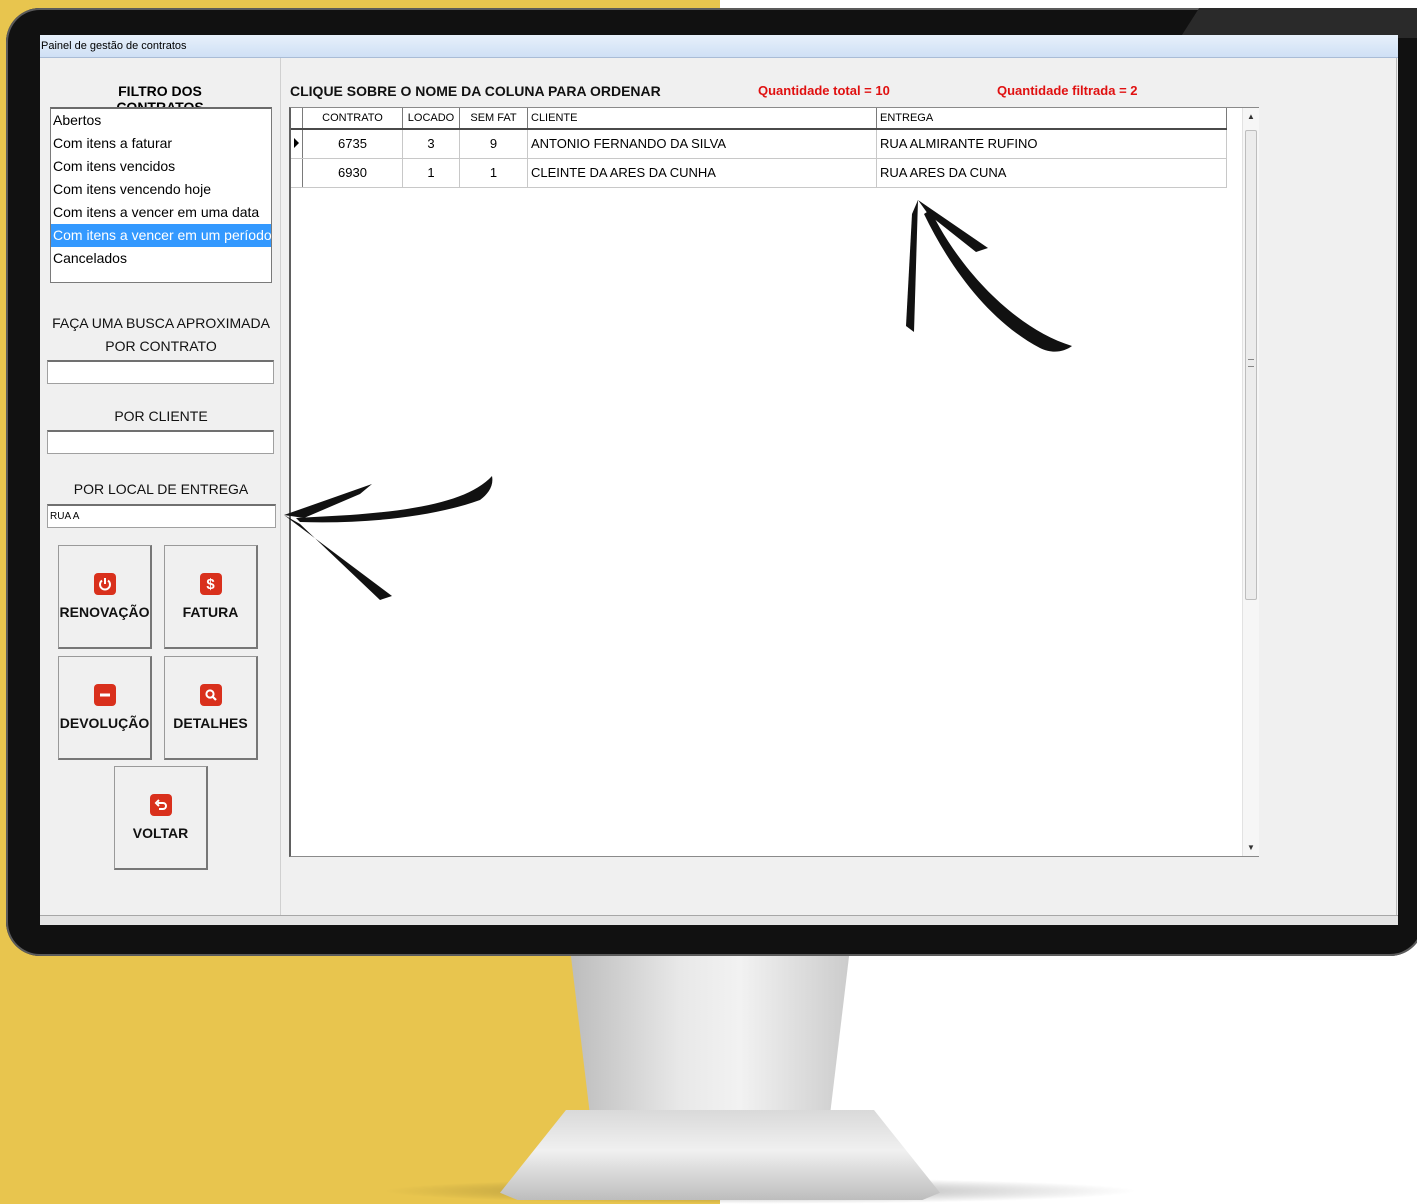 The width and height of the screenshot is (1417, 1204). Describe the element at coordinates (989, 276) in the screenshot. I see `arrow-to-grid-icon` at that location.